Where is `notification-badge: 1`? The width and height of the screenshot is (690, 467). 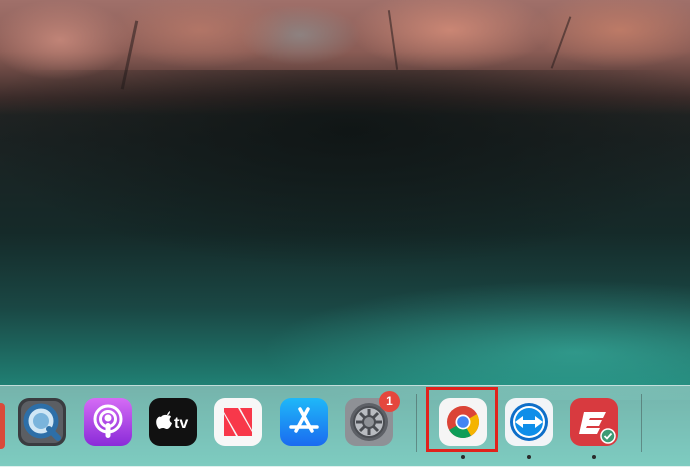
notification-badge: 1 is located at coordinates (389, 401).